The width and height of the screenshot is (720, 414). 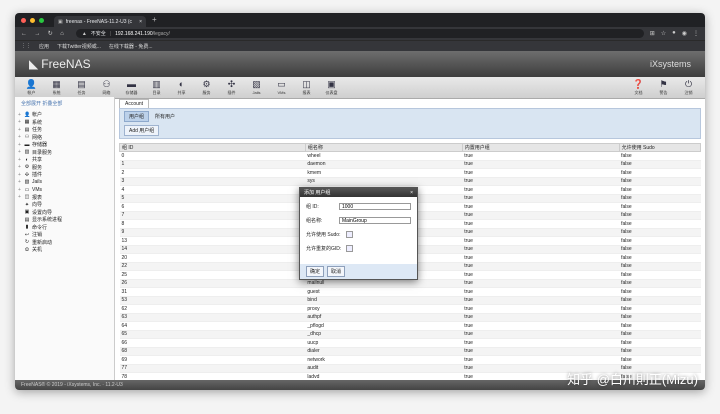 What do you see at coordinates (64, 243) in the screenshot?
I see `sidebar-item-reboot: ↻ 重新启动` at bounding box center [64, 243].